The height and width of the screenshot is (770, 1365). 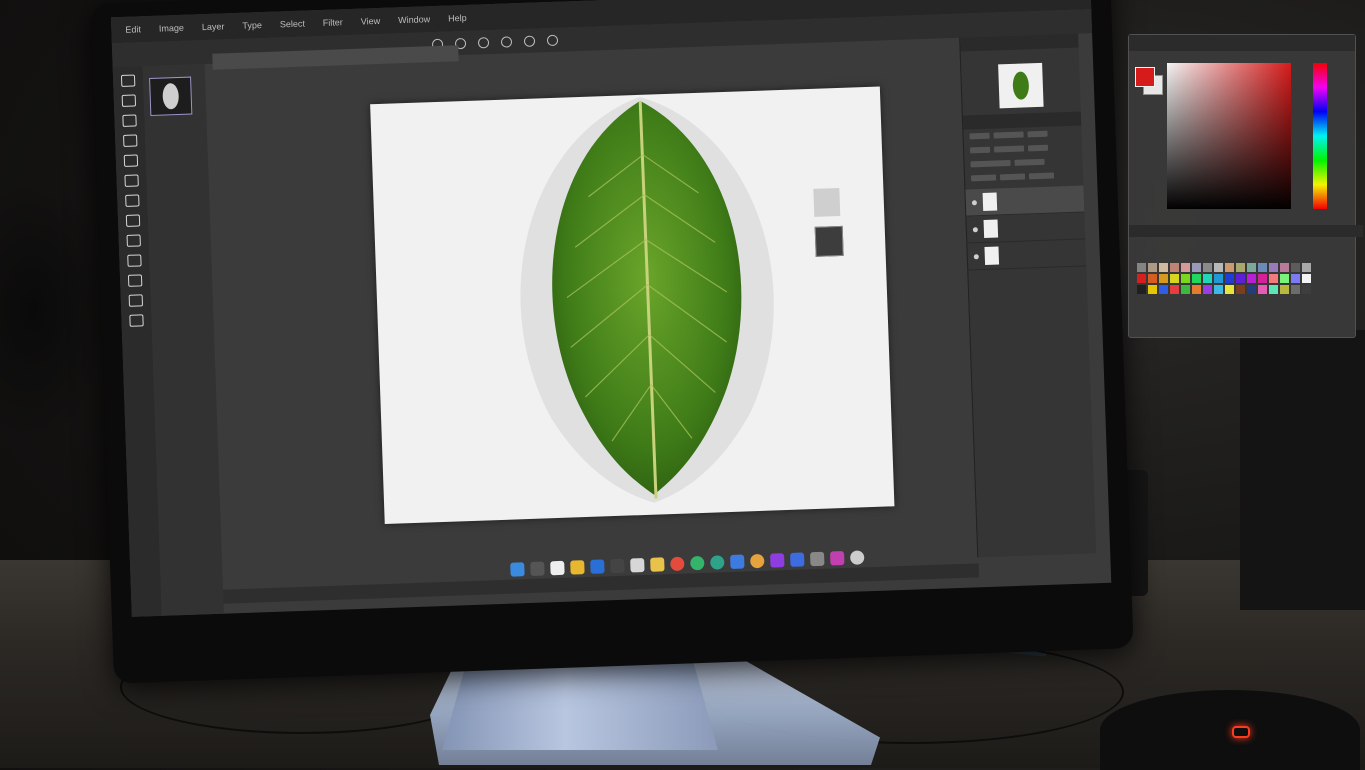 I want to click on leaf-swatch, so click(x=829, y=241).